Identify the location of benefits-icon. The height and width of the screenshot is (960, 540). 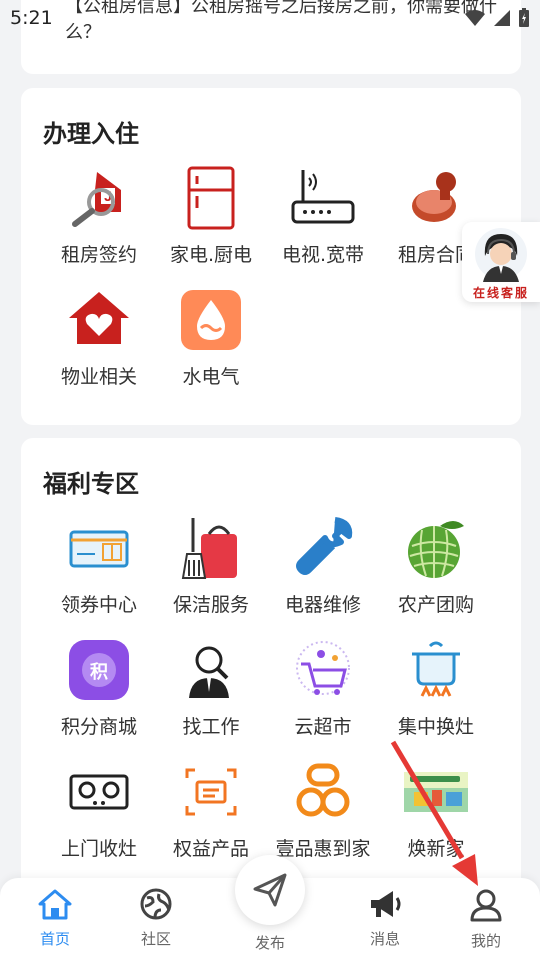
(211, 792).